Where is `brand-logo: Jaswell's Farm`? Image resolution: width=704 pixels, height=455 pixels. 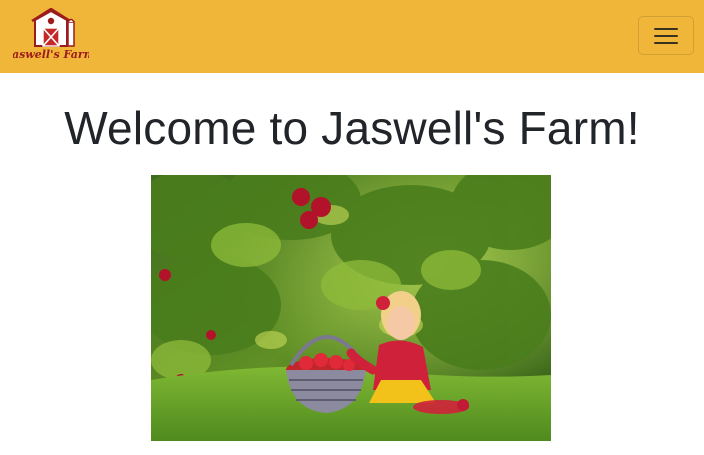 brand-logo: Jaswell's Farm is located at coordinates (50, 34).